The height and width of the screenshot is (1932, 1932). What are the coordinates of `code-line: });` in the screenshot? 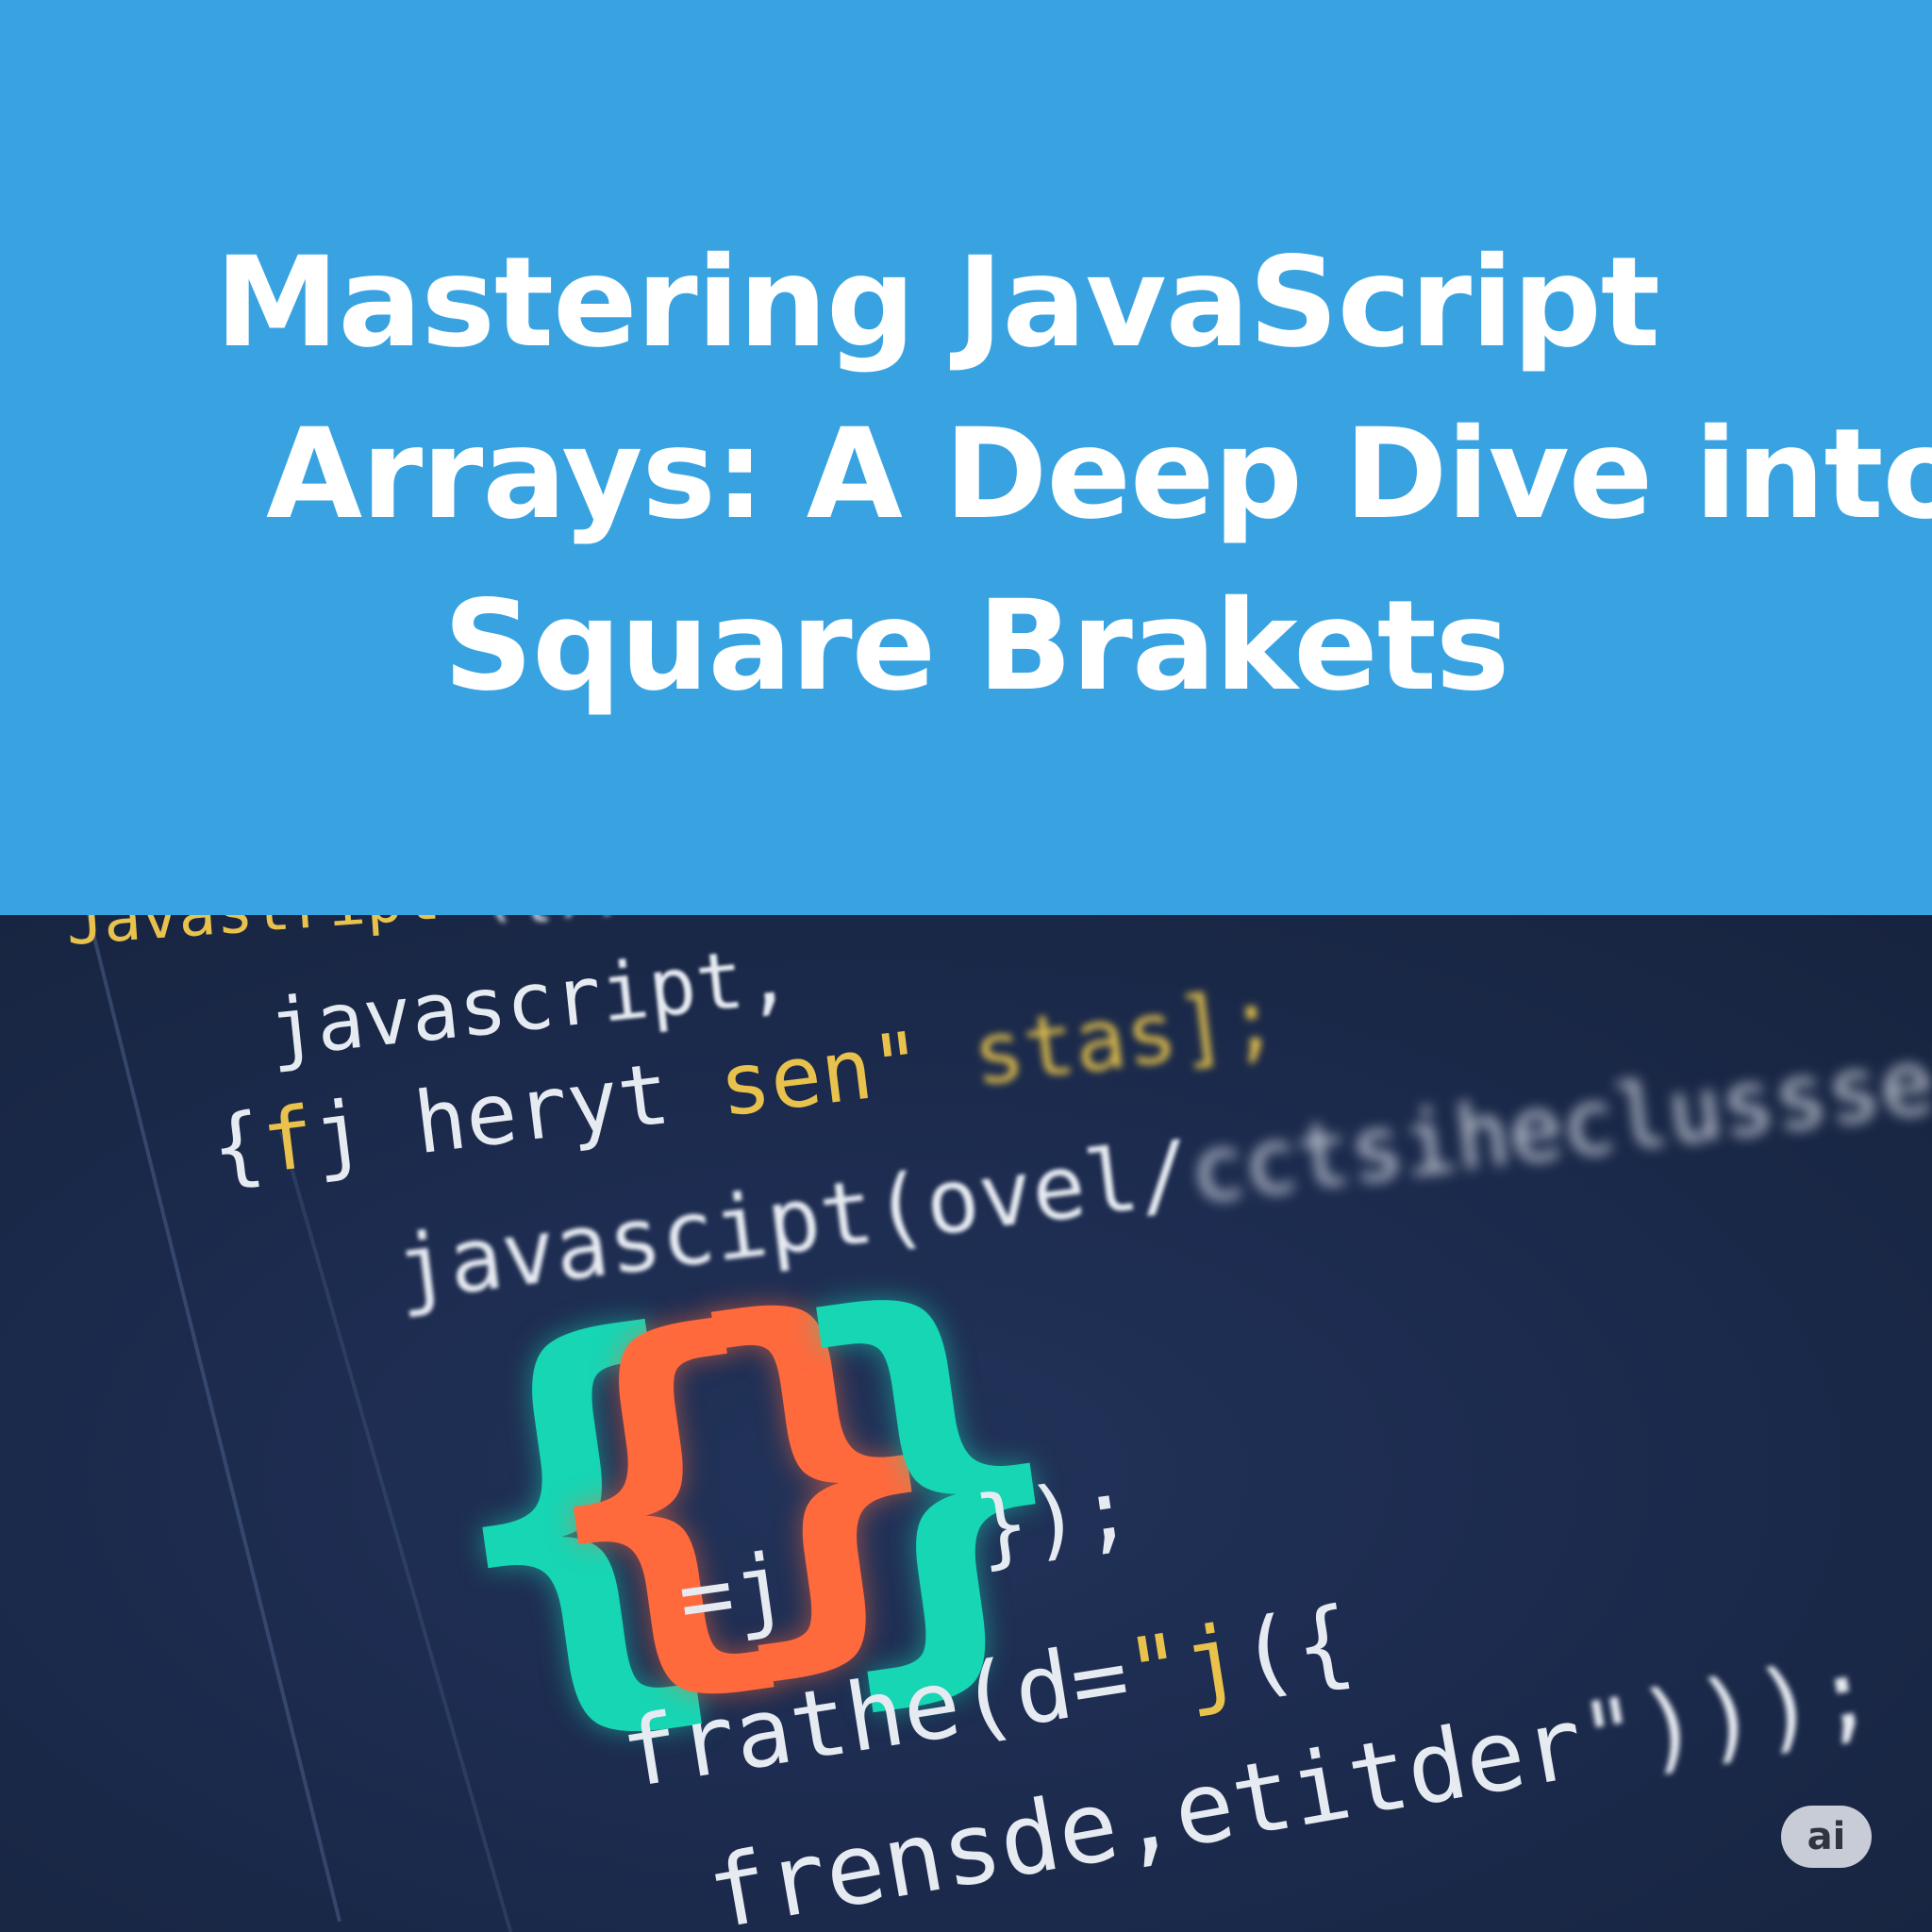 It's located at (1054, 1518).